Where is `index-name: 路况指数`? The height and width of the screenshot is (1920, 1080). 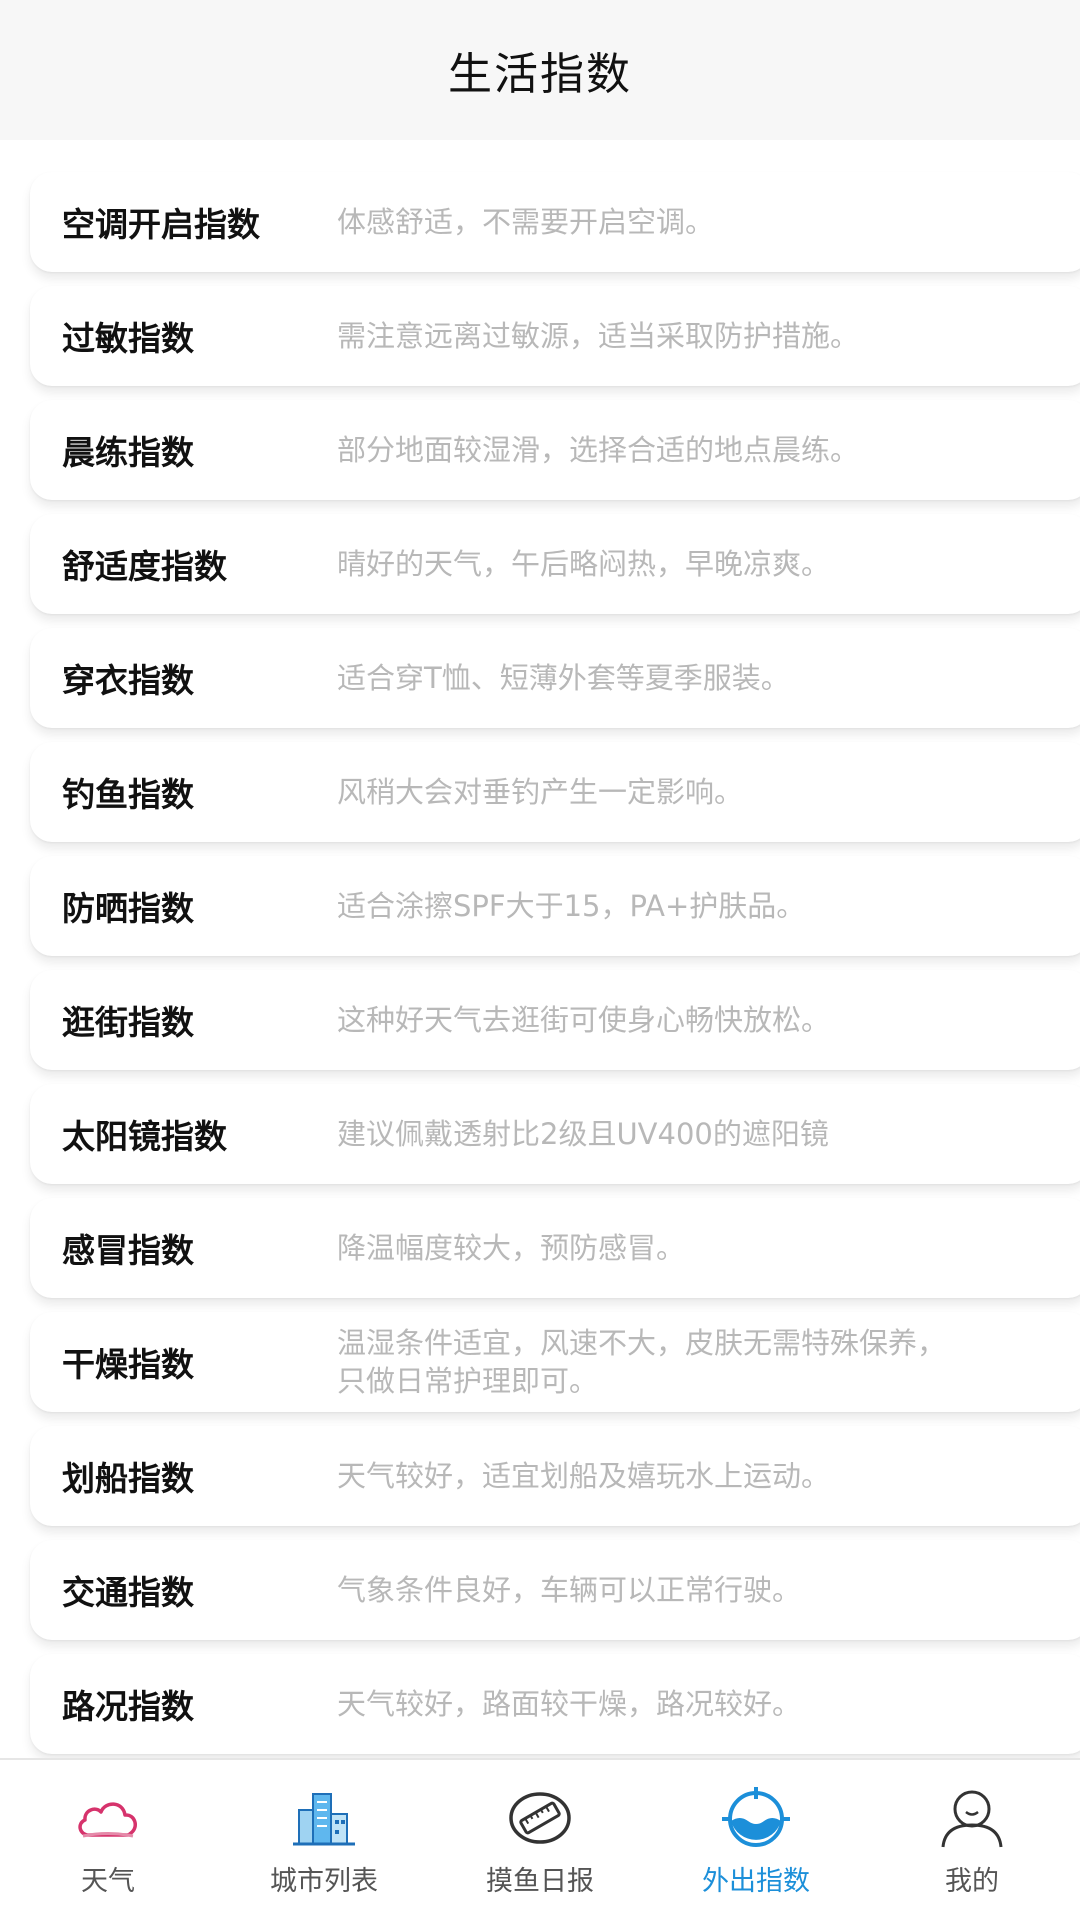
index-name: 路况指数 is located at coordinates (128, 1706).